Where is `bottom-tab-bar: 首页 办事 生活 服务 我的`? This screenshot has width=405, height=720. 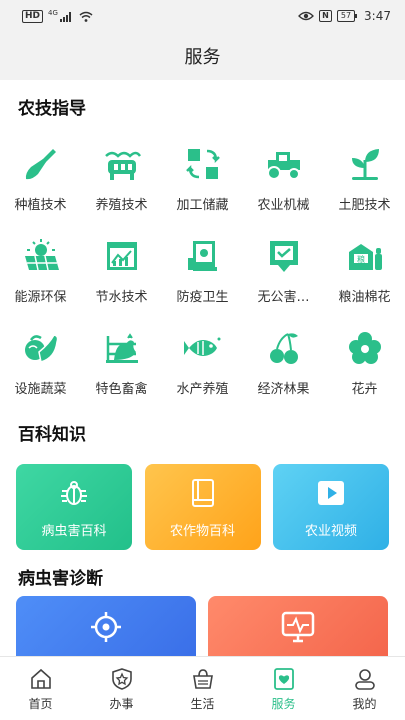
bottom-tab-bar: 首页 办事 生活 服务 我的 is located at coordinates (202, 688).